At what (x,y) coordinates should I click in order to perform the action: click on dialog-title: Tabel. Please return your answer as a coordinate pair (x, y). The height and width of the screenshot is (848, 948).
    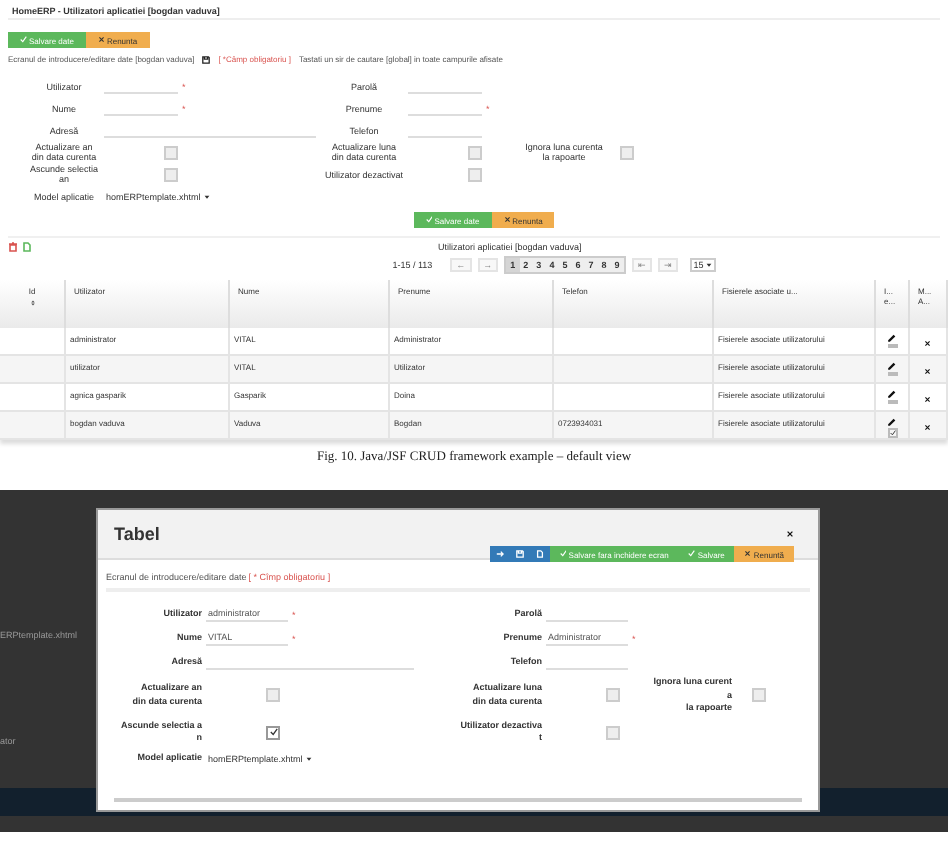
    Looking at the image, I should click on (137, 534).